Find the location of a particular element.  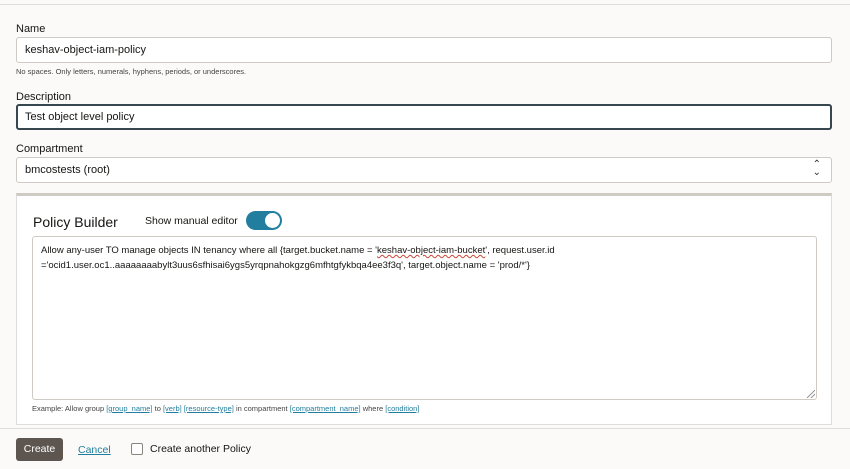

condition-link: [condition] is located at coordinates (402, 408).